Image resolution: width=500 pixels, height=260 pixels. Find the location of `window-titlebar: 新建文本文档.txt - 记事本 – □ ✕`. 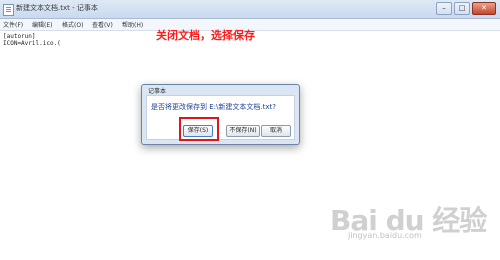

window-titlebar: 新建文本文档.txt - 记事本 – □ ✕ is located at coordinates (250, 9).